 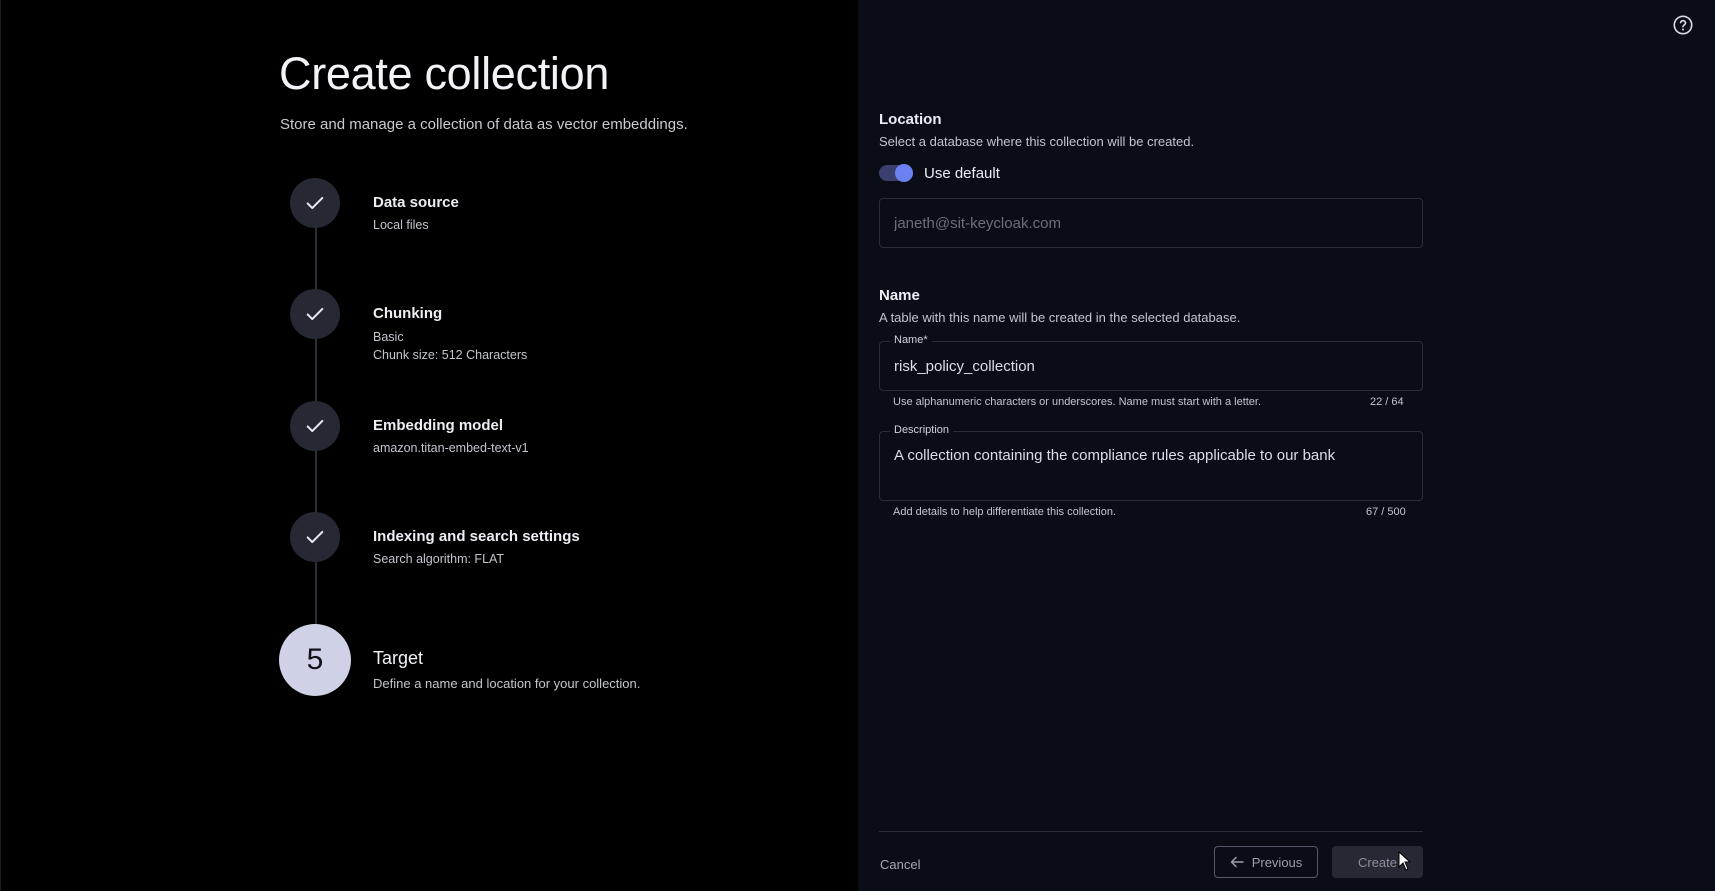 I want to click on step-detail: Basic, so click(x=388, y=337).